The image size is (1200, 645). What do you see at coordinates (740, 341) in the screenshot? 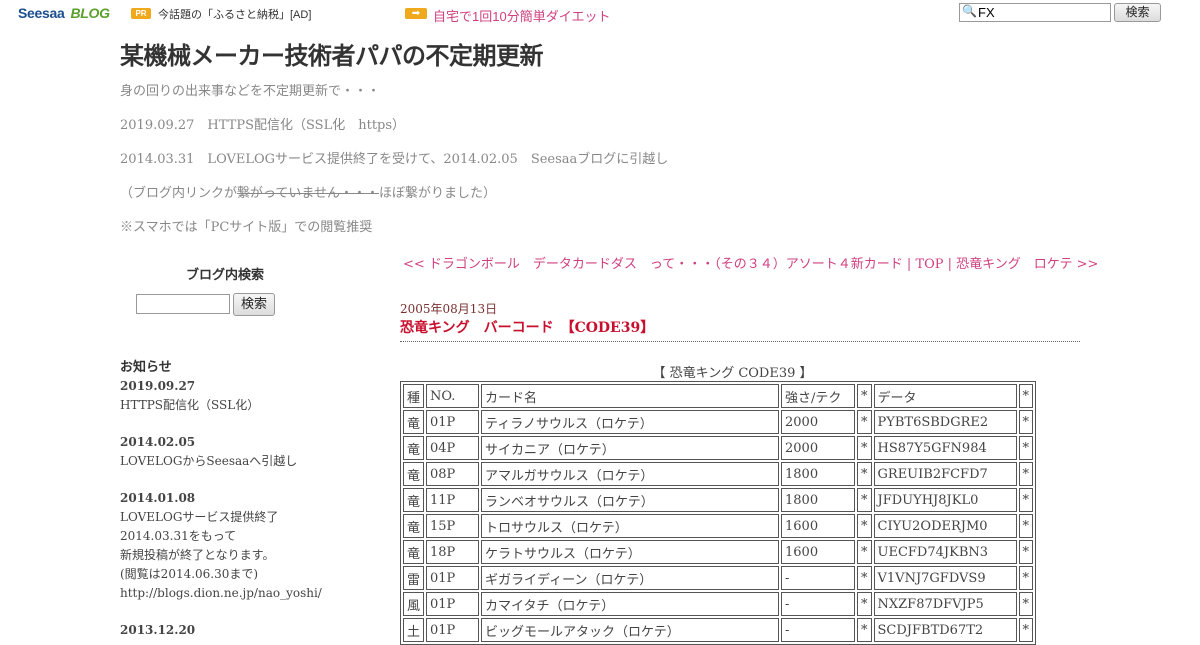
I see `post-divider` at bounding box center [740, 341].